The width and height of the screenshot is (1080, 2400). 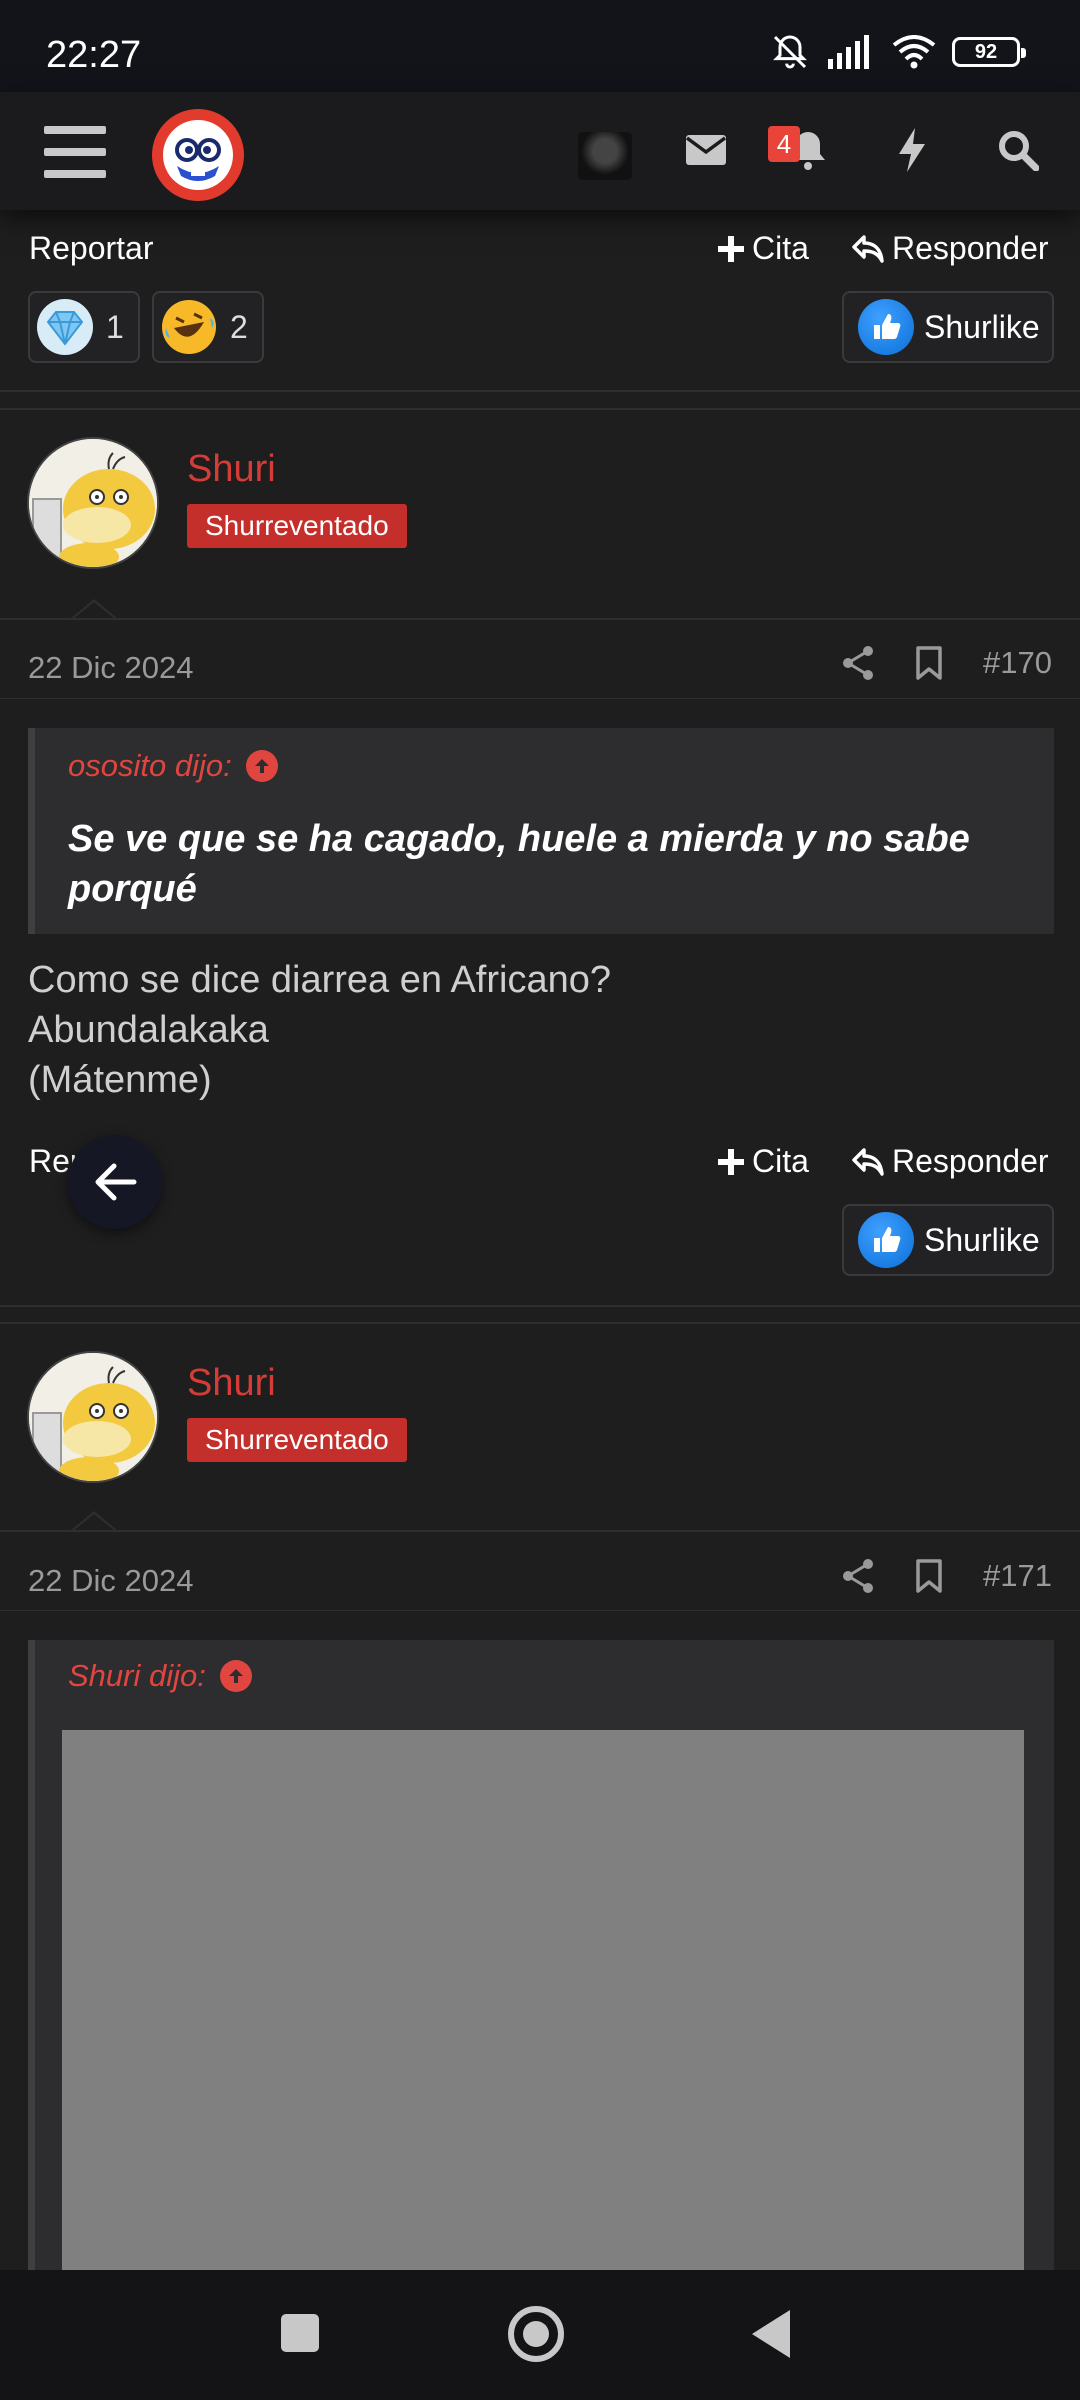 I want to click on bolt-icon, so click(x=912, y=150).